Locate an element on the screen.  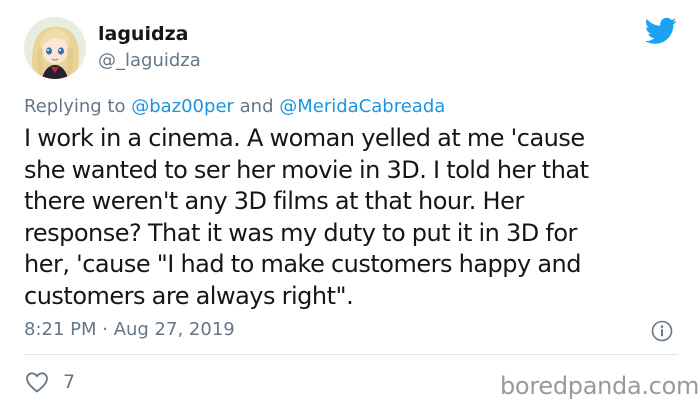
divider is located at coordinates (351, 354).